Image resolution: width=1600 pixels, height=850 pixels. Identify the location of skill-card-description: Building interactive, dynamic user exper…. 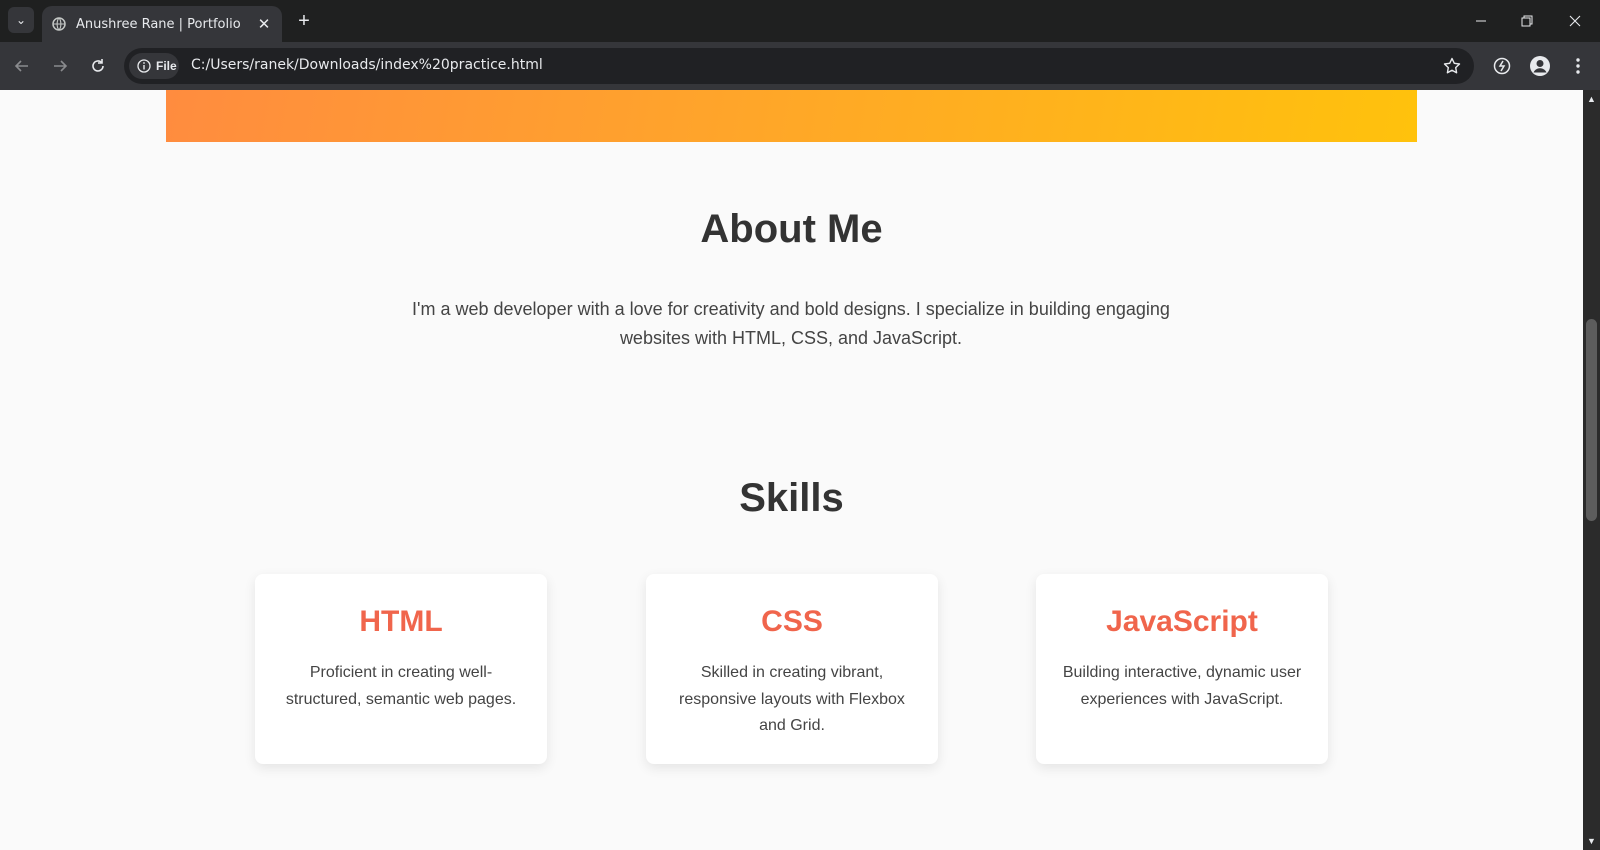
(1182, 686).